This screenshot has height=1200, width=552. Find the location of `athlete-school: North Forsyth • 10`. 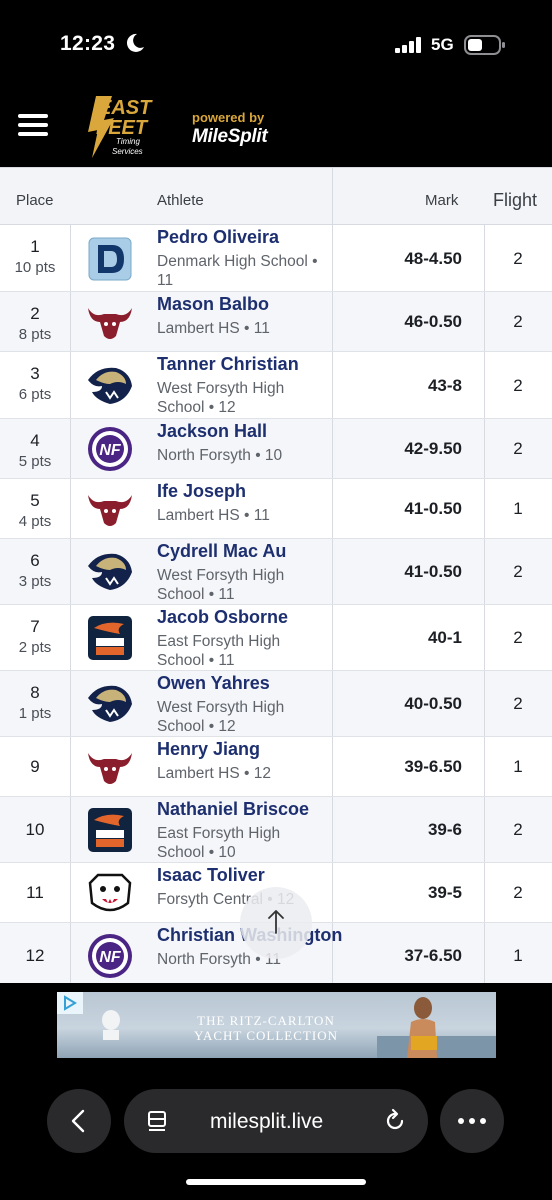

athlete-school: North Forsyth • 10 is located at coordinates (243, 455).